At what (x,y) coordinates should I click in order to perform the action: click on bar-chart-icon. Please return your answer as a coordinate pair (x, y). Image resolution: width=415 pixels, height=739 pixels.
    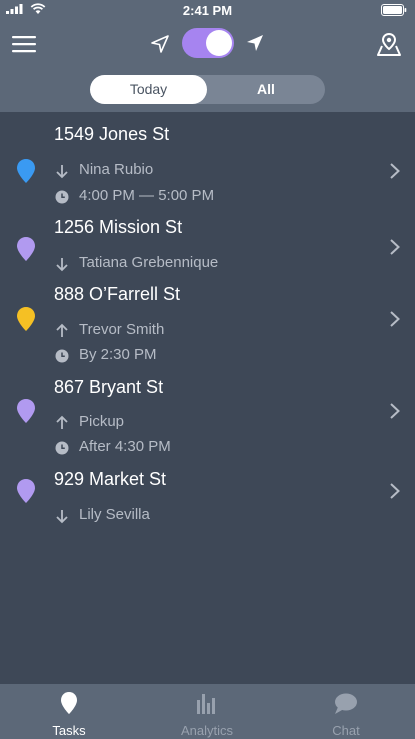
    Looking at the image, I should click on (206, 704).